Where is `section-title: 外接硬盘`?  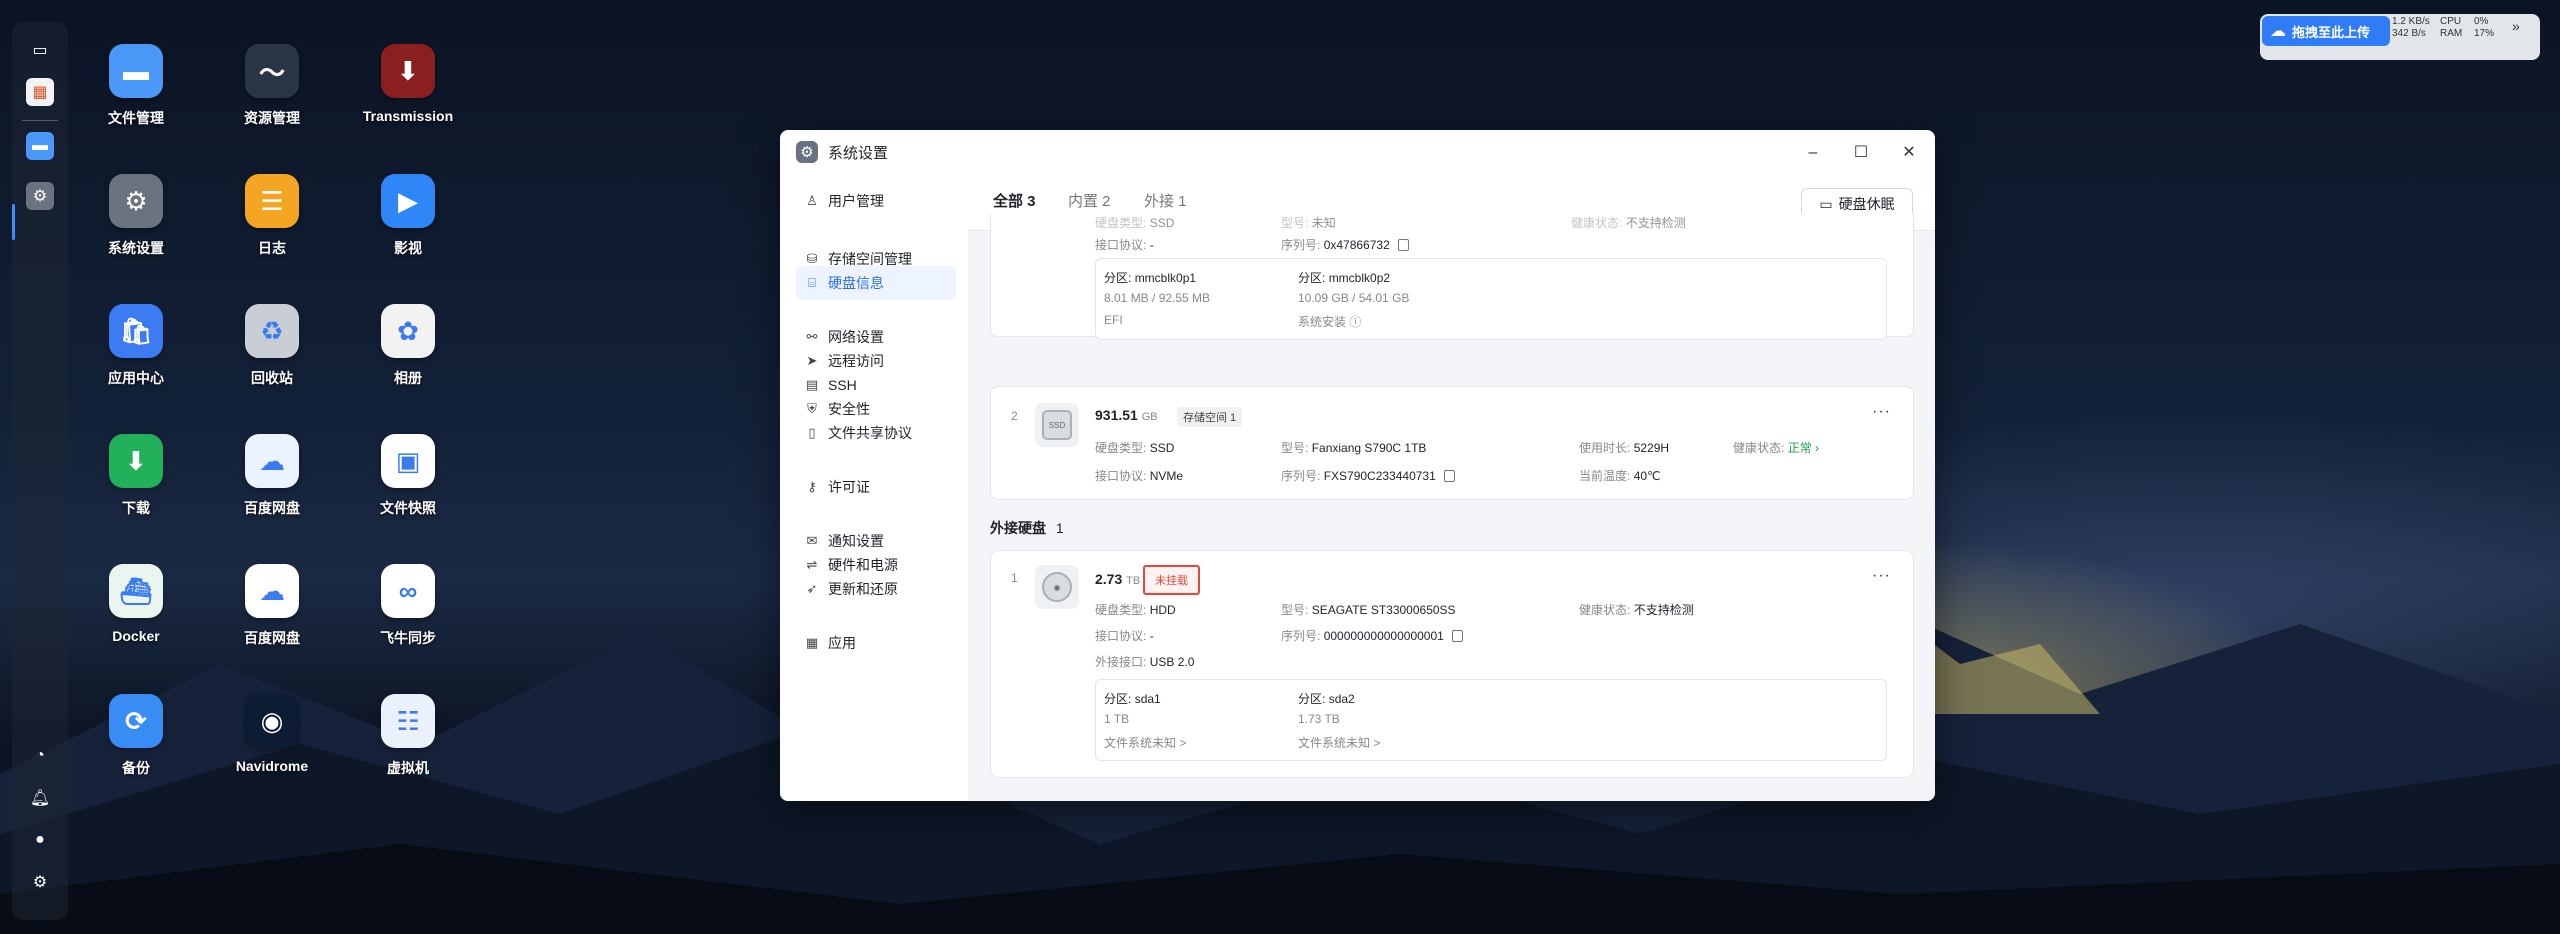 section-title: 外接硬盘 is located at coordinates (1018, 528).